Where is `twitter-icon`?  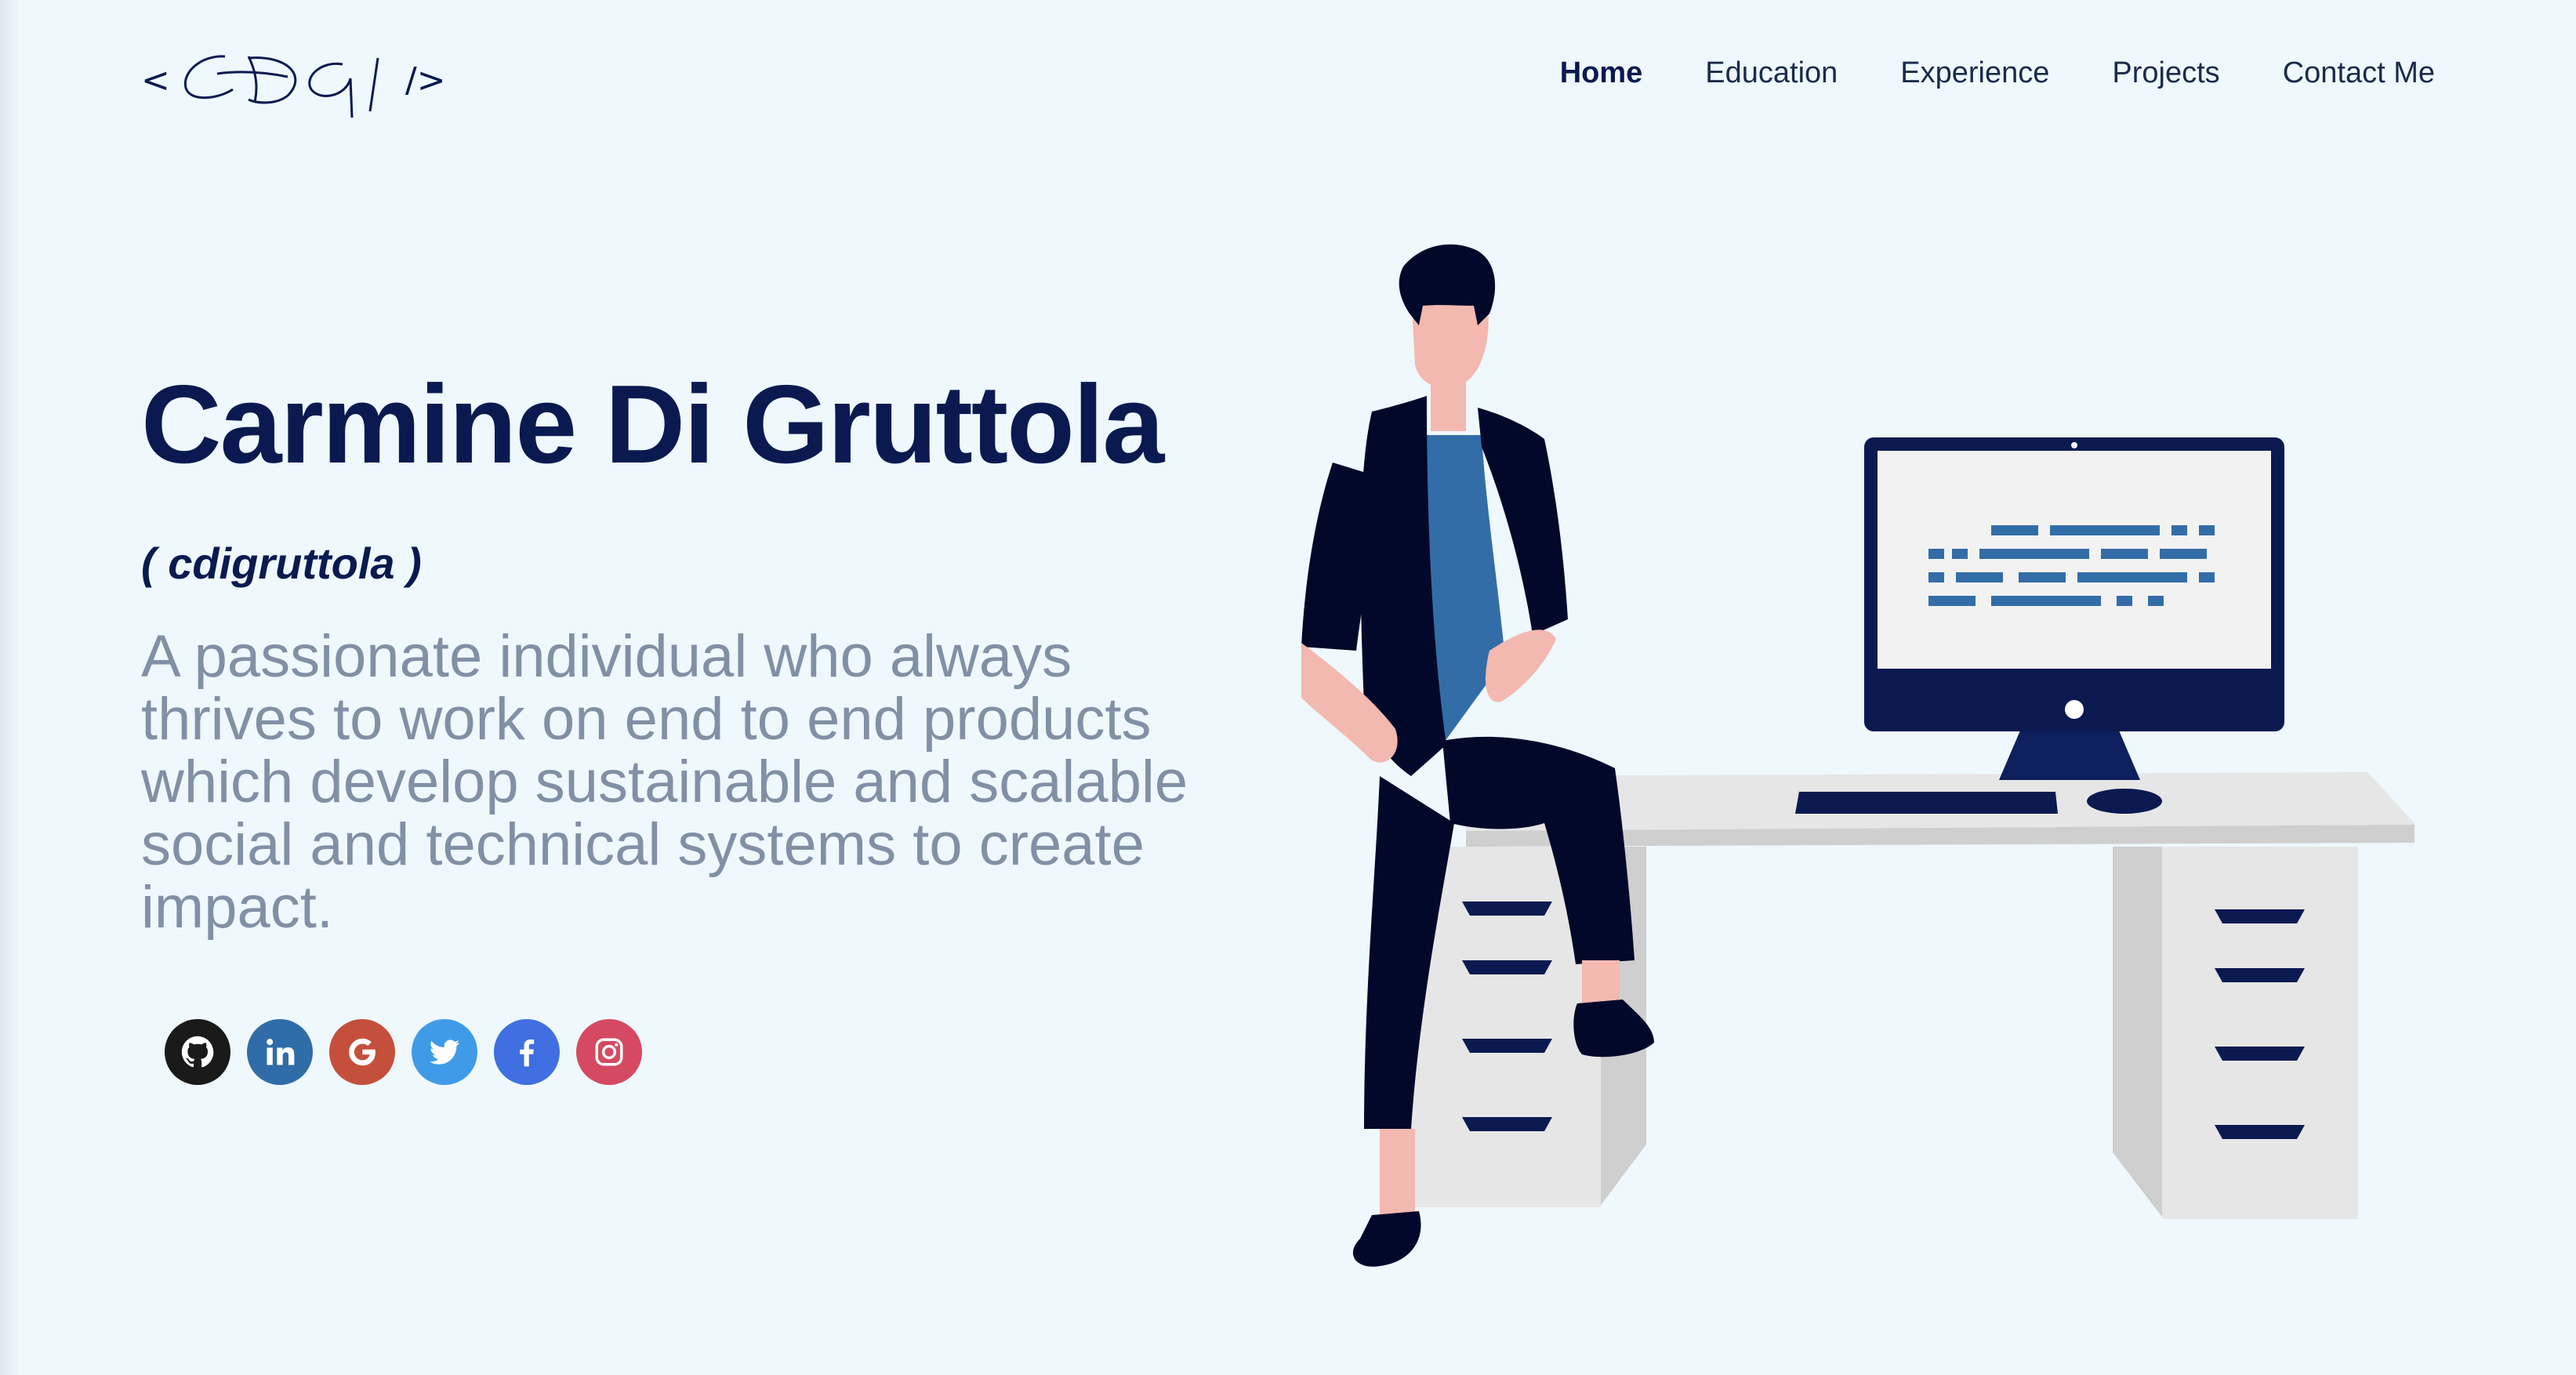 twitter-icon is located at coordinates (445, 1052).